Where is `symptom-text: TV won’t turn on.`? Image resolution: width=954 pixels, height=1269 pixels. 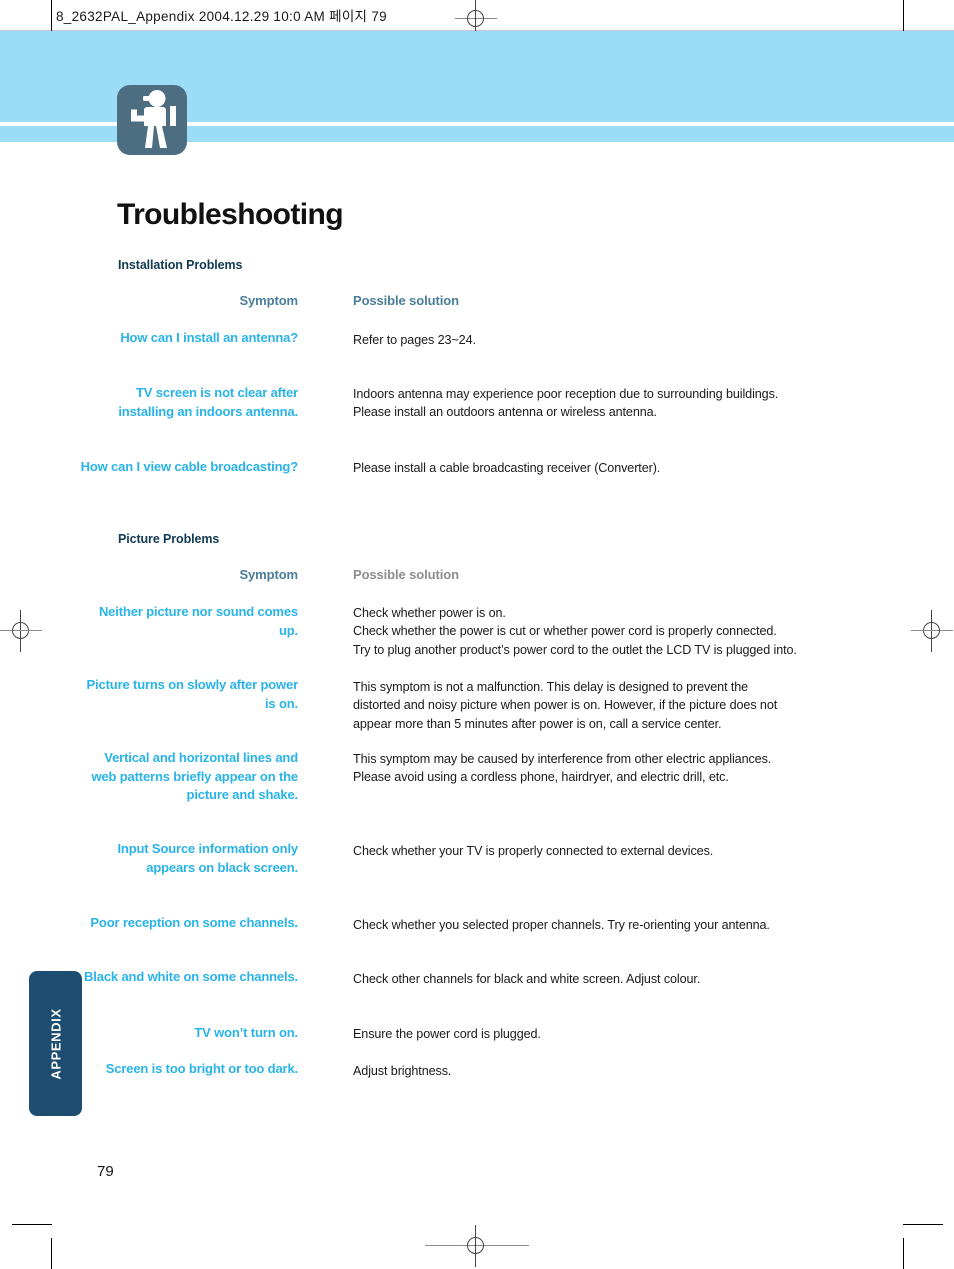
symptom-text: TV won’t turn on. is located at coordinates (246, 1032).